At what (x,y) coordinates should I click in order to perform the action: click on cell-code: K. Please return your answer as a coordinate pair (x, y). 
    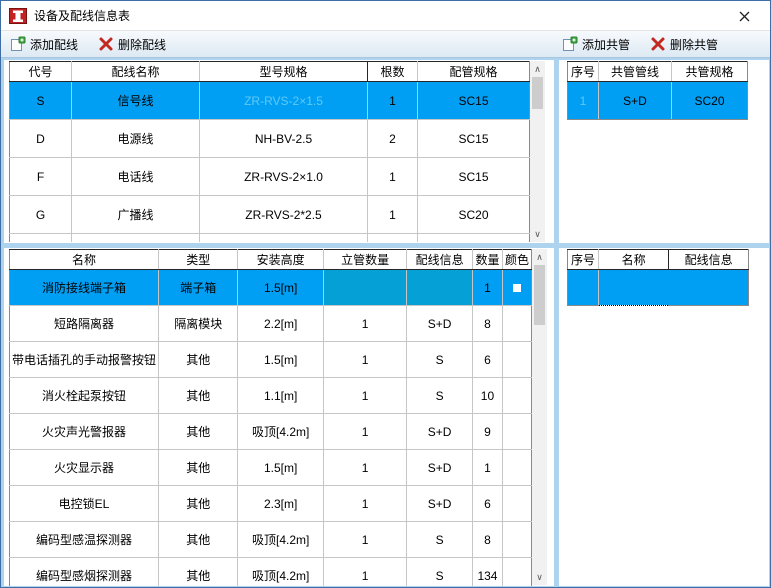
    Looking at the image, I should click on (40, 237).